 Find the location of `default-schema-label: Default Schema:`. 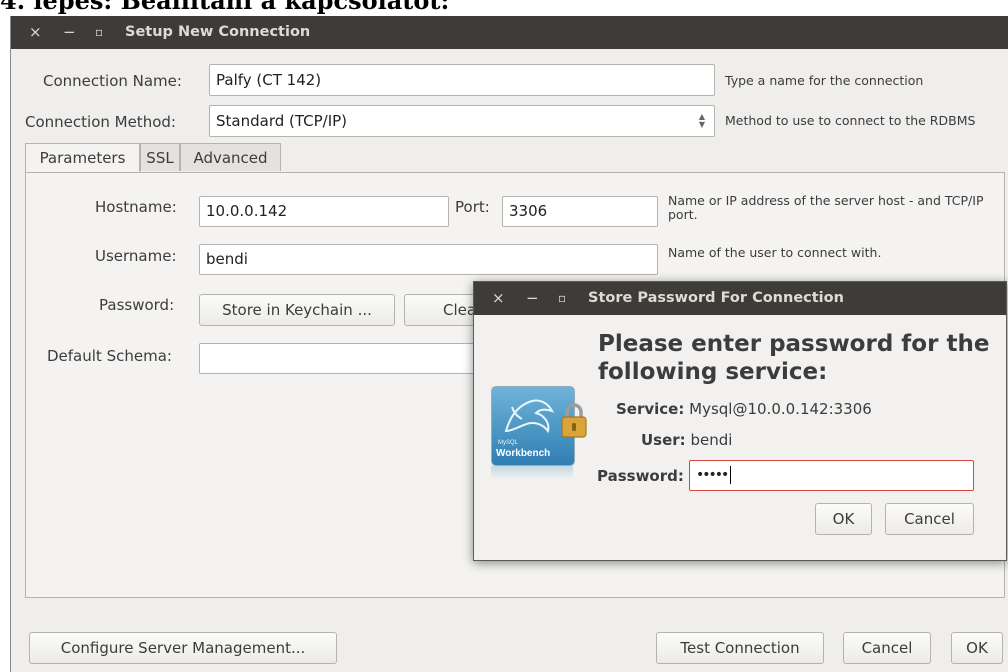

default-schema-label: Default Schema: is located at coordinates (109, 356).